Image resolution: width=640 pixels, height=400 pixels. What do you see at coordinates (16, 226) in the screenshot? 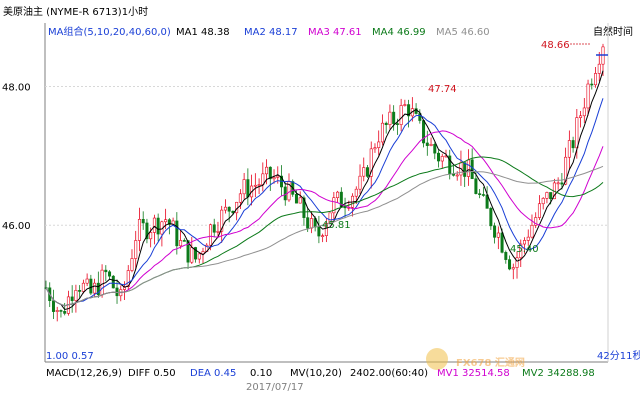
I see `y-tick-46: 46.00` at bounding box center [16, 226].